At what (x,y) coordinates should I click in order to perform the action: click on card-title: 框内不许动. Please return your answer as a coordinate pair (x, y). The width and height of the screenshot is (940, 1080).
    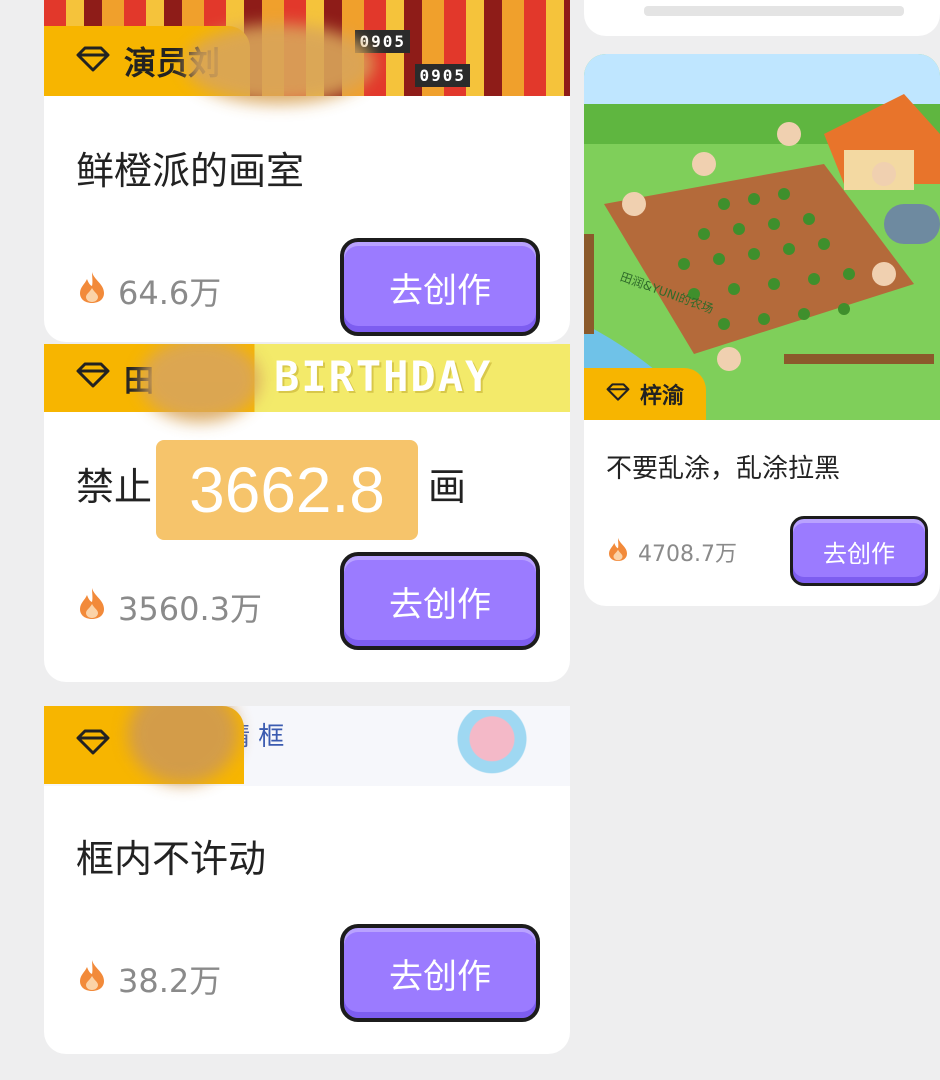
    Looking at the image, I should click on (171, 859).